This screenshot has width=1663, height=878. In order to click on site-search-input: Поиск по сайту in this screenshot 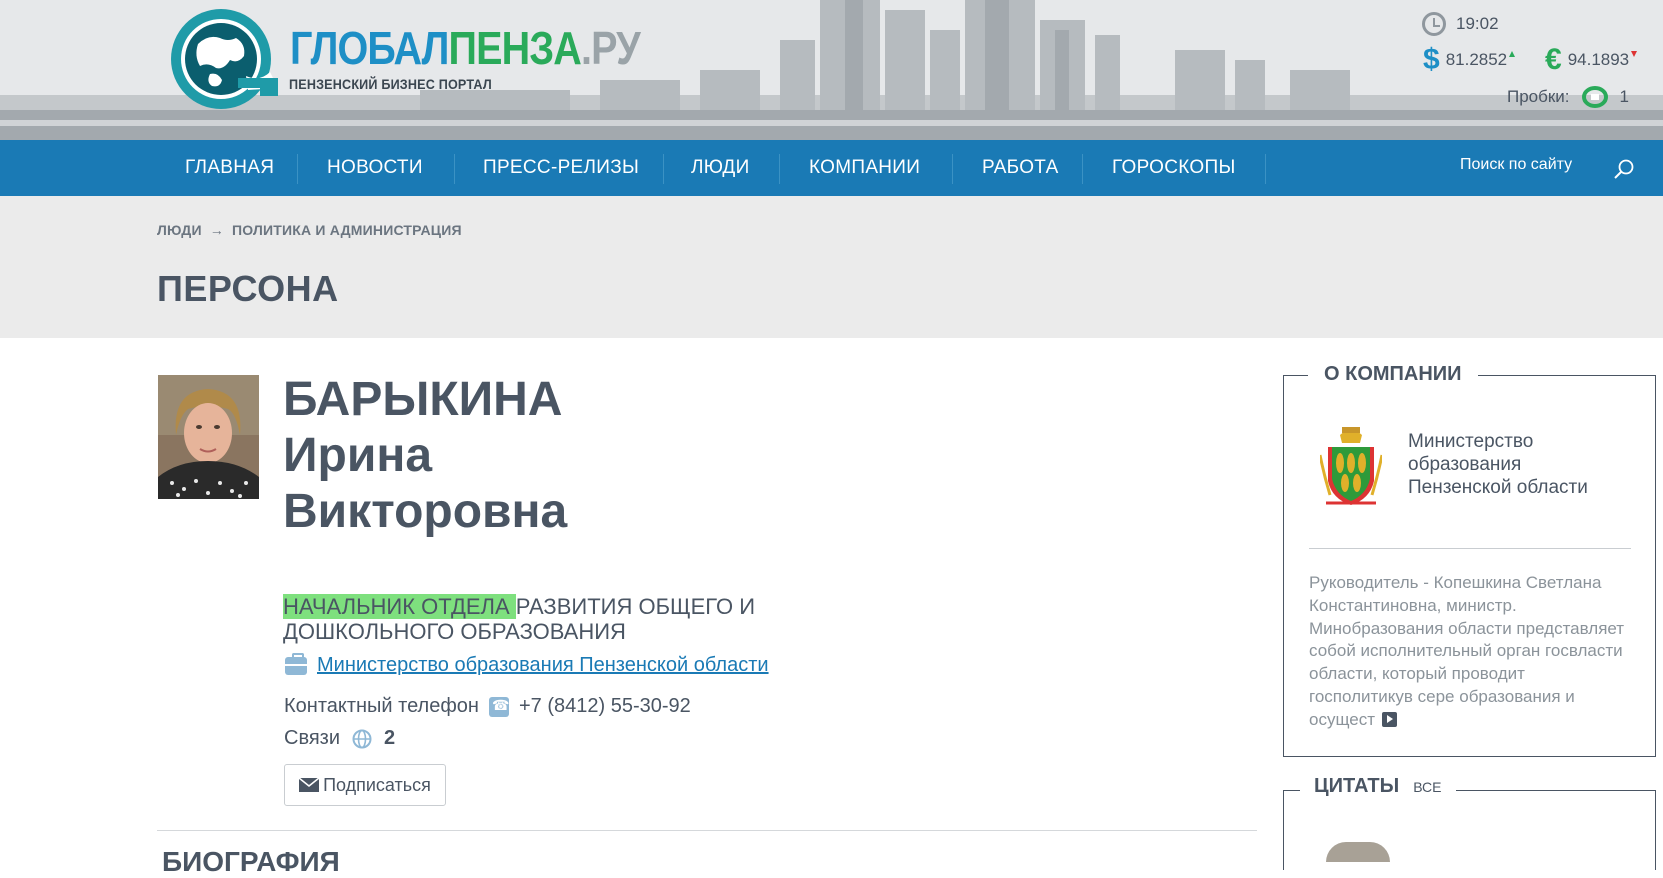, I will do `click(1516, 168)`.